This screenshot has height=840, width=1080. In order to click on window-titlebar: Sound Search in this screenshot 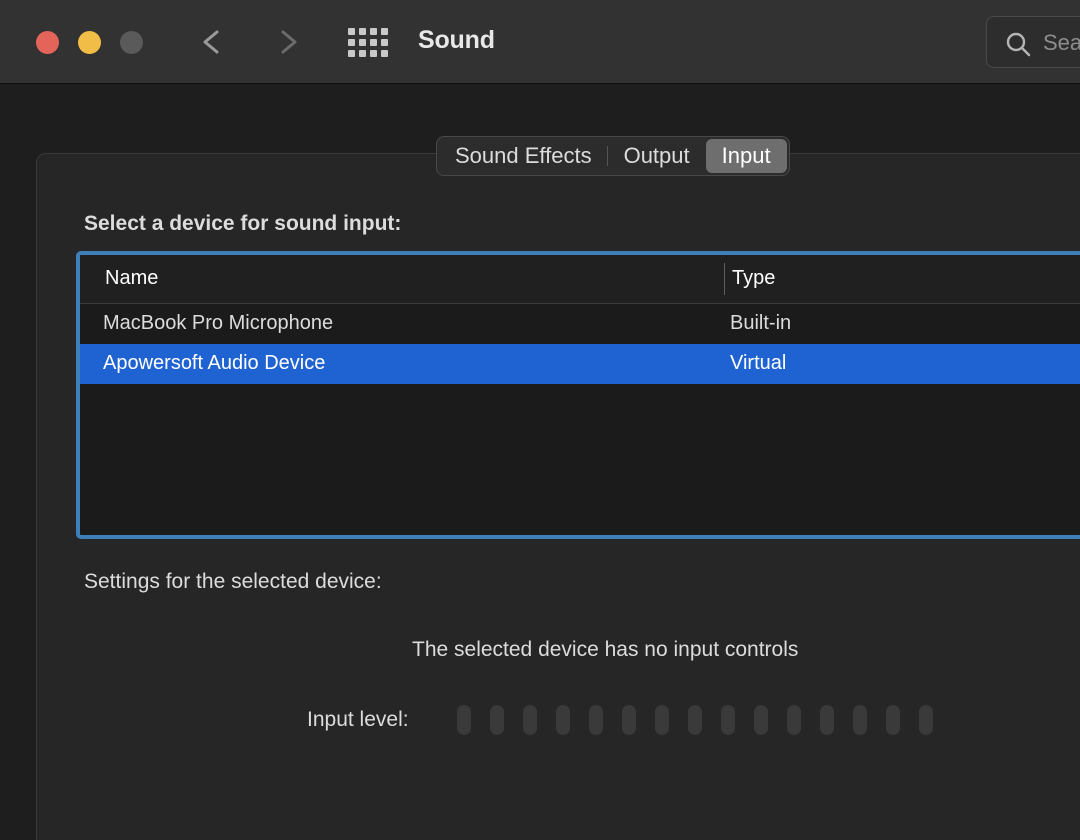, I will do `click(540, 42)`.